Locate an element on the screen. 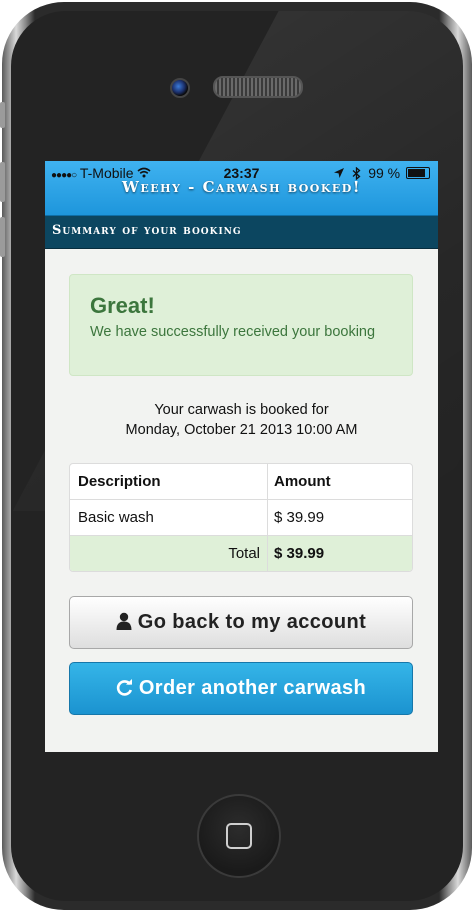 This screenshot has height=914, width=476. section-header: Summary of your booking is located at coordinates (241, 232).